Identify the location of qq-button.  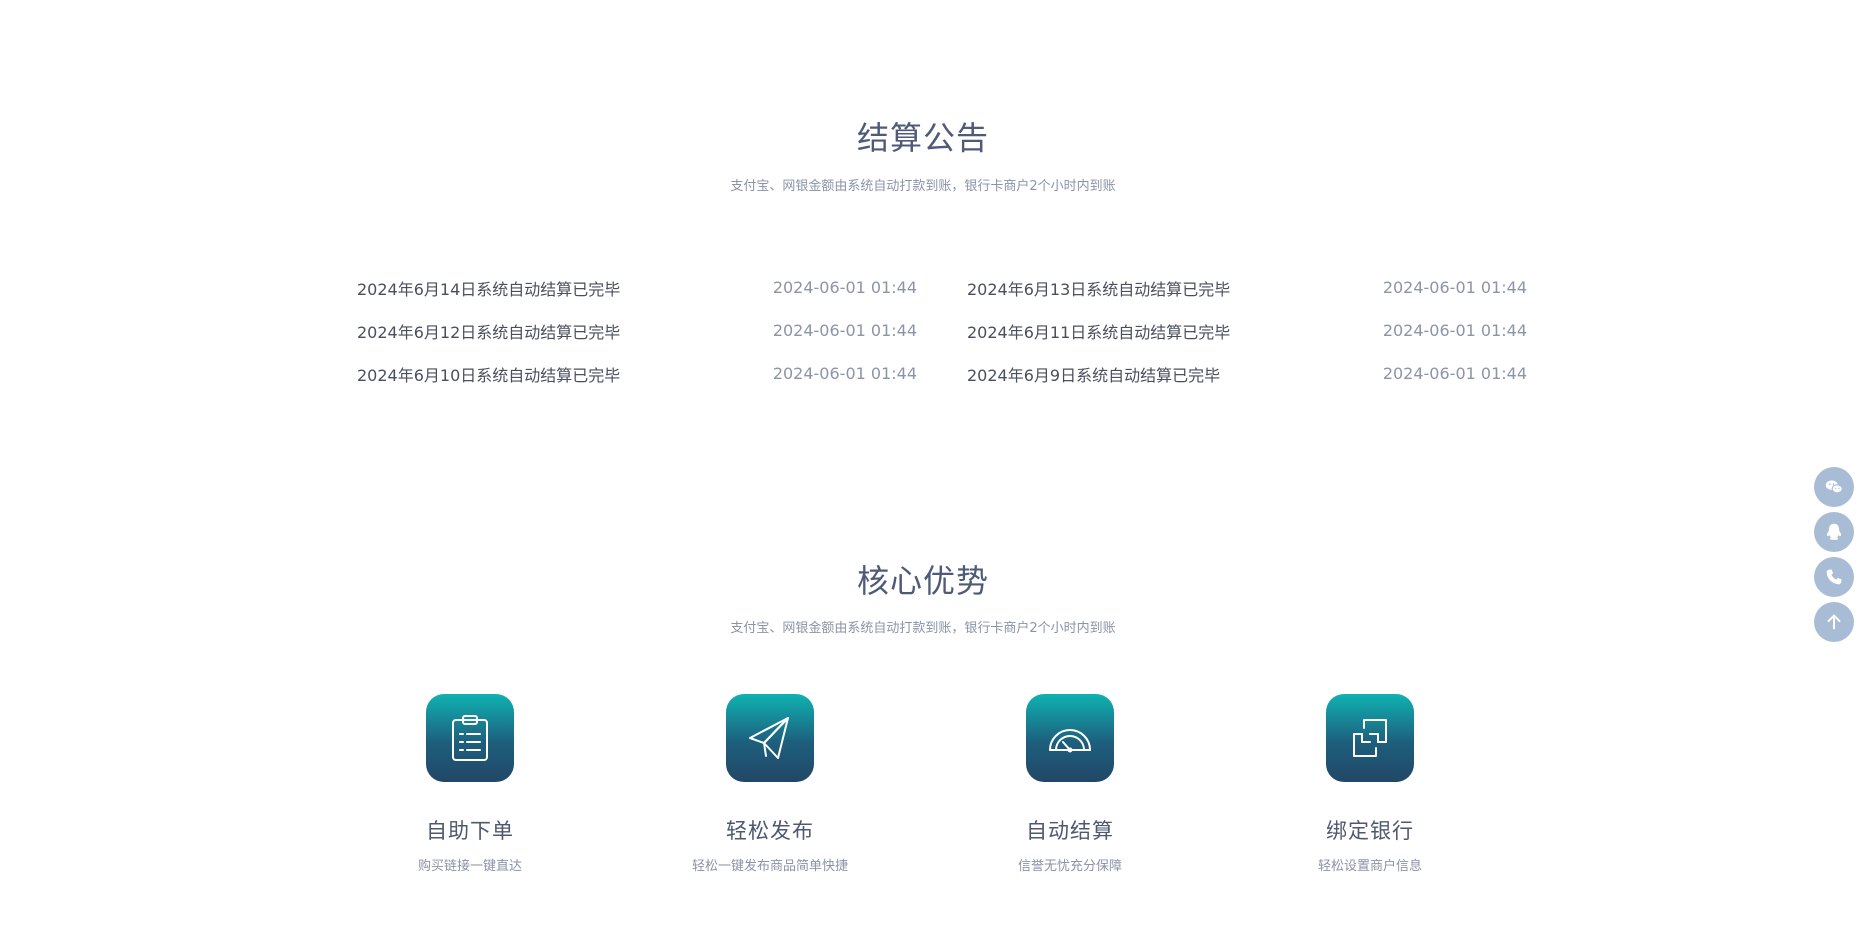
(1834, 532).